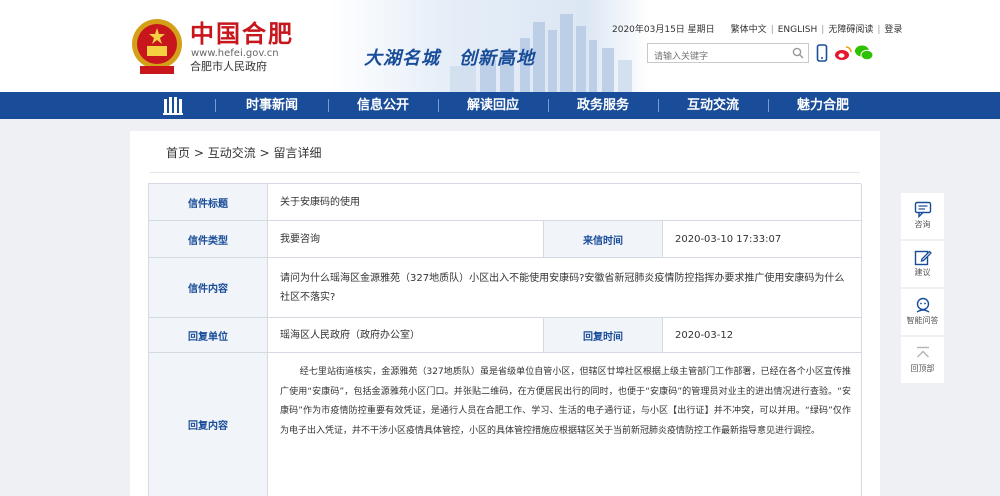 This screenshot has height=496, width=1000. I want to click on link-accessibility: 无障碍阅读, so click(850, 30).